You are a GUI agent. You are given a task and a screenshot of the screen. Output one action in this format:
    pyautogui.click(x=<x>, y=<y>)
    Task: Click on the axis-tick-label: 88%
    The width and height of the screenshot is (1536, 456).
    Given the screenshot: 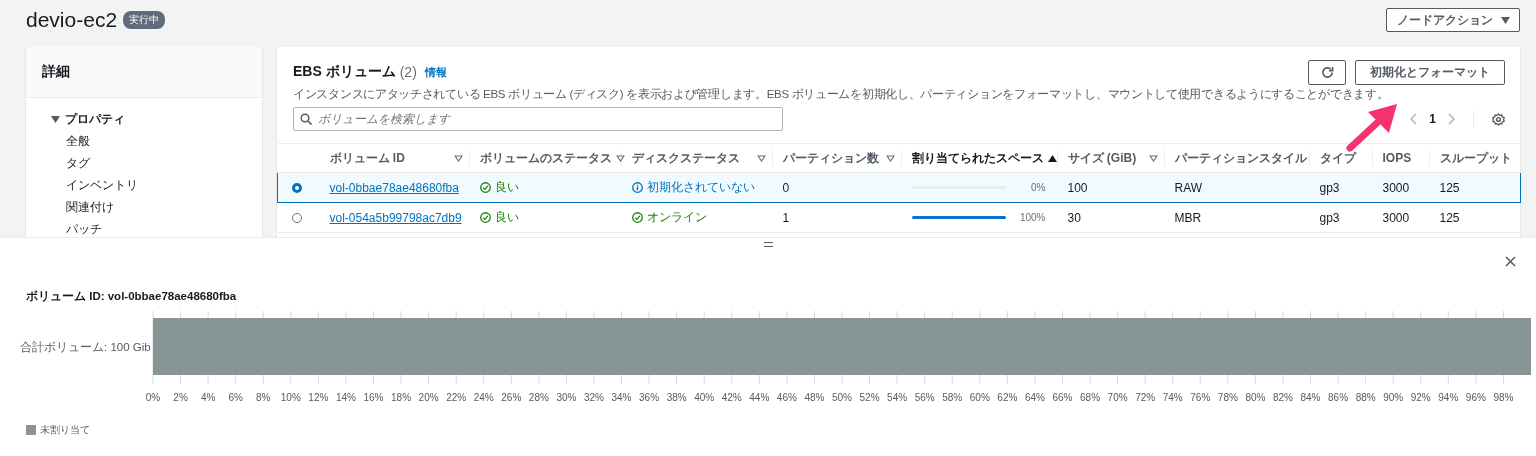 What is the action you would take?
    pyautogui.click(x=1365, y=397)
    